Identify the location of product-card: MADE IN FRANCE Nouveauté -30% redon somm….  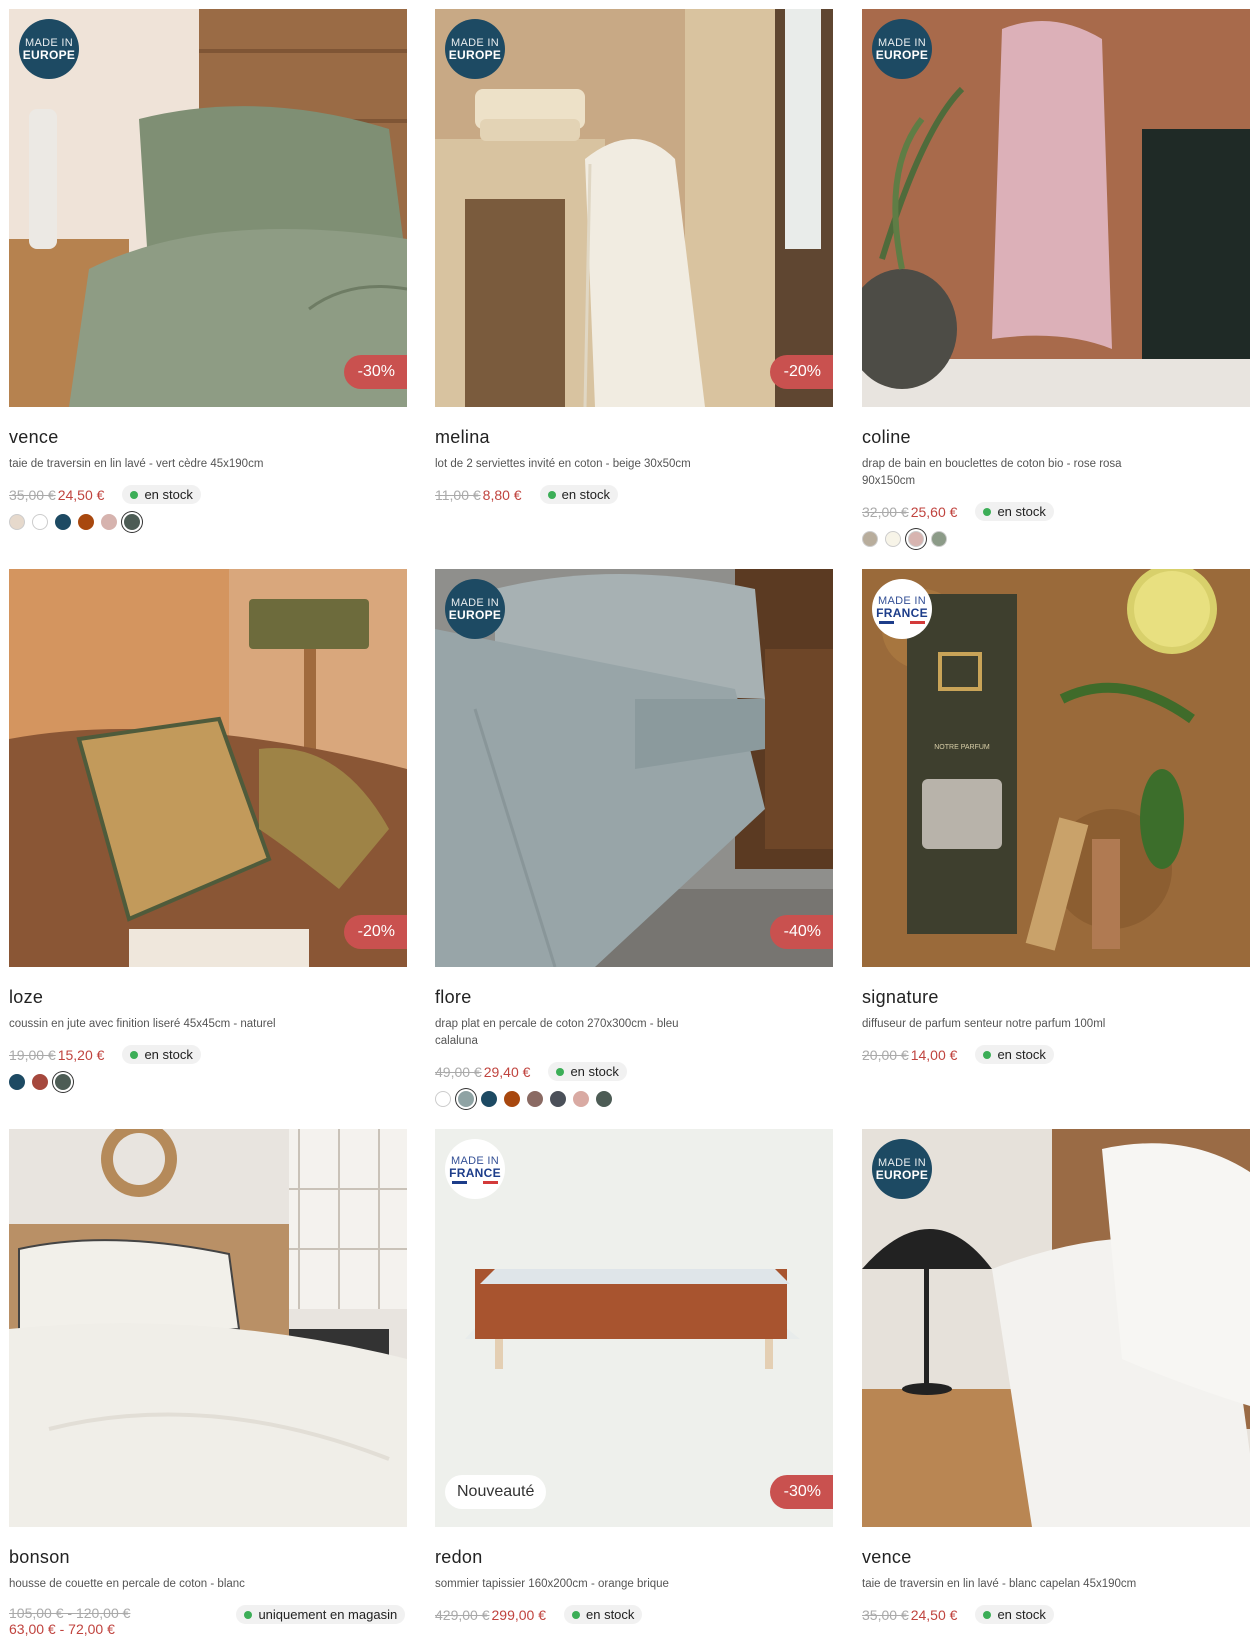
(634, 1376).